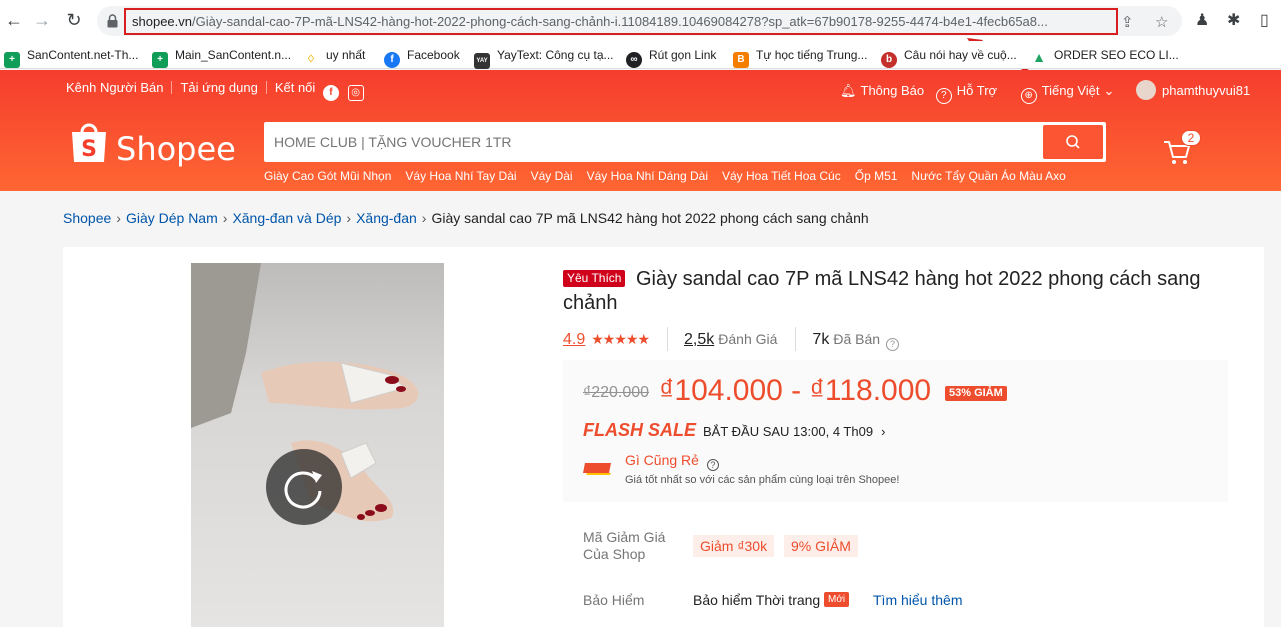 The width and height of the screenshot is (1281, 627). What do you see at coordinates (295, 87) in the screenshot?
I see `connect-label: Kết nối` at bounding box center [295, 87].